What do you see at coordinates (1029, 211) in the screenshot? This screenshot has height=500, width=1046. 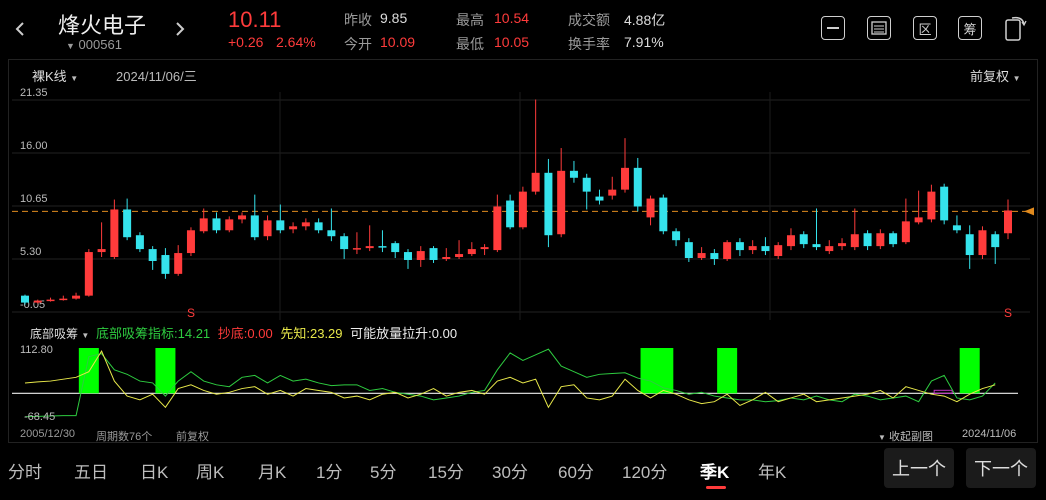 I see `current-price-marker` at bounding box center [1029, 211].